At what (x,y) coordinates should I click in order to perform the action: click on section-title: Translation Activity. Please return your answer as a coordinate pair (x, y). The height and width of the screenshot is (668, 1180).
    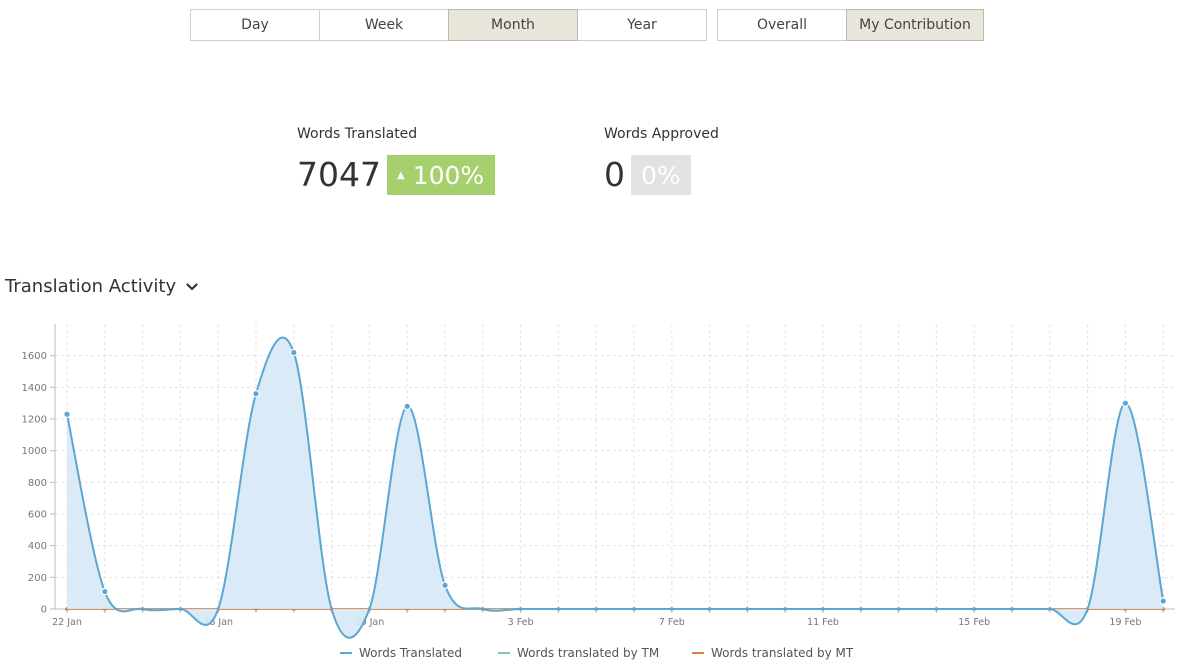
    Looking at the image, I should click on (91, 286).